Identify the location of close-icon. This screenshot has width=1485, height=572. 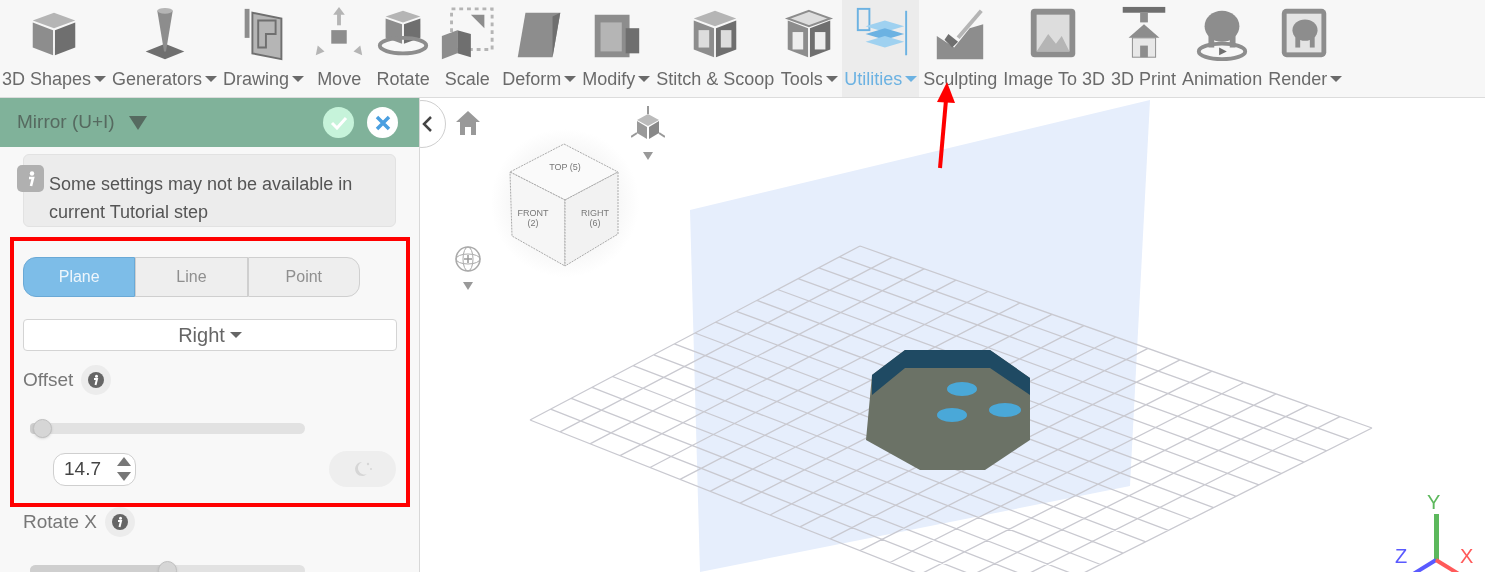
(382, 122).